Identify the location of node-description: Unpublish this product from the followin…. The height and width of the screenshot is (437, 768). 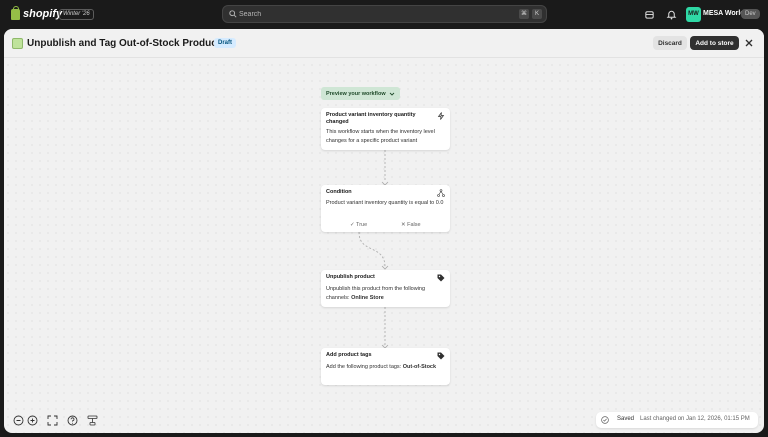
(385, 294).